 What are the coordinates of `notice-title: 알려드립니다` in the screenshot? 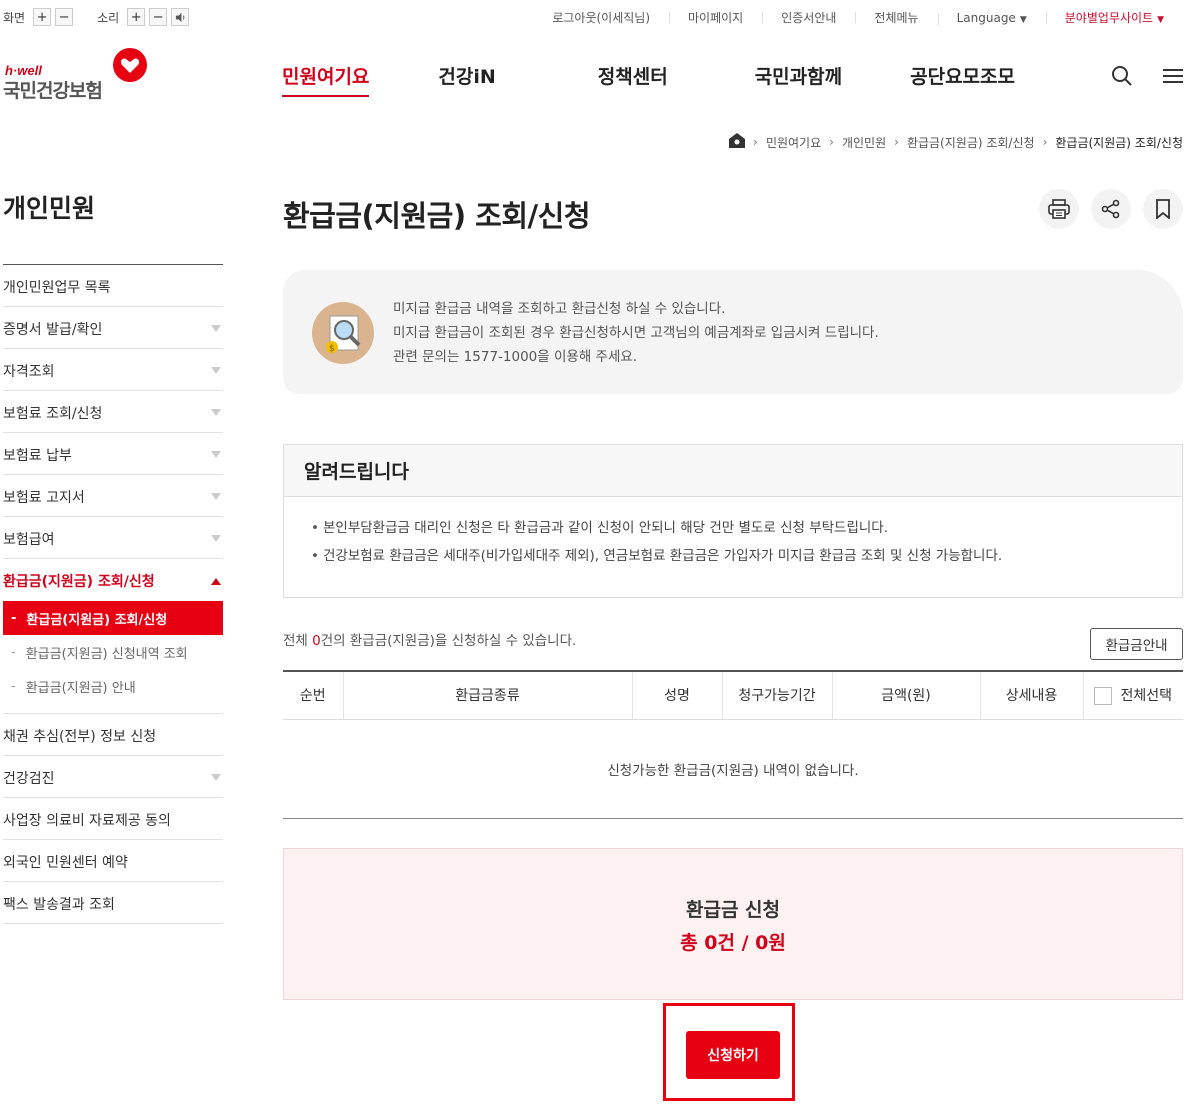 It's located at (733, 471).